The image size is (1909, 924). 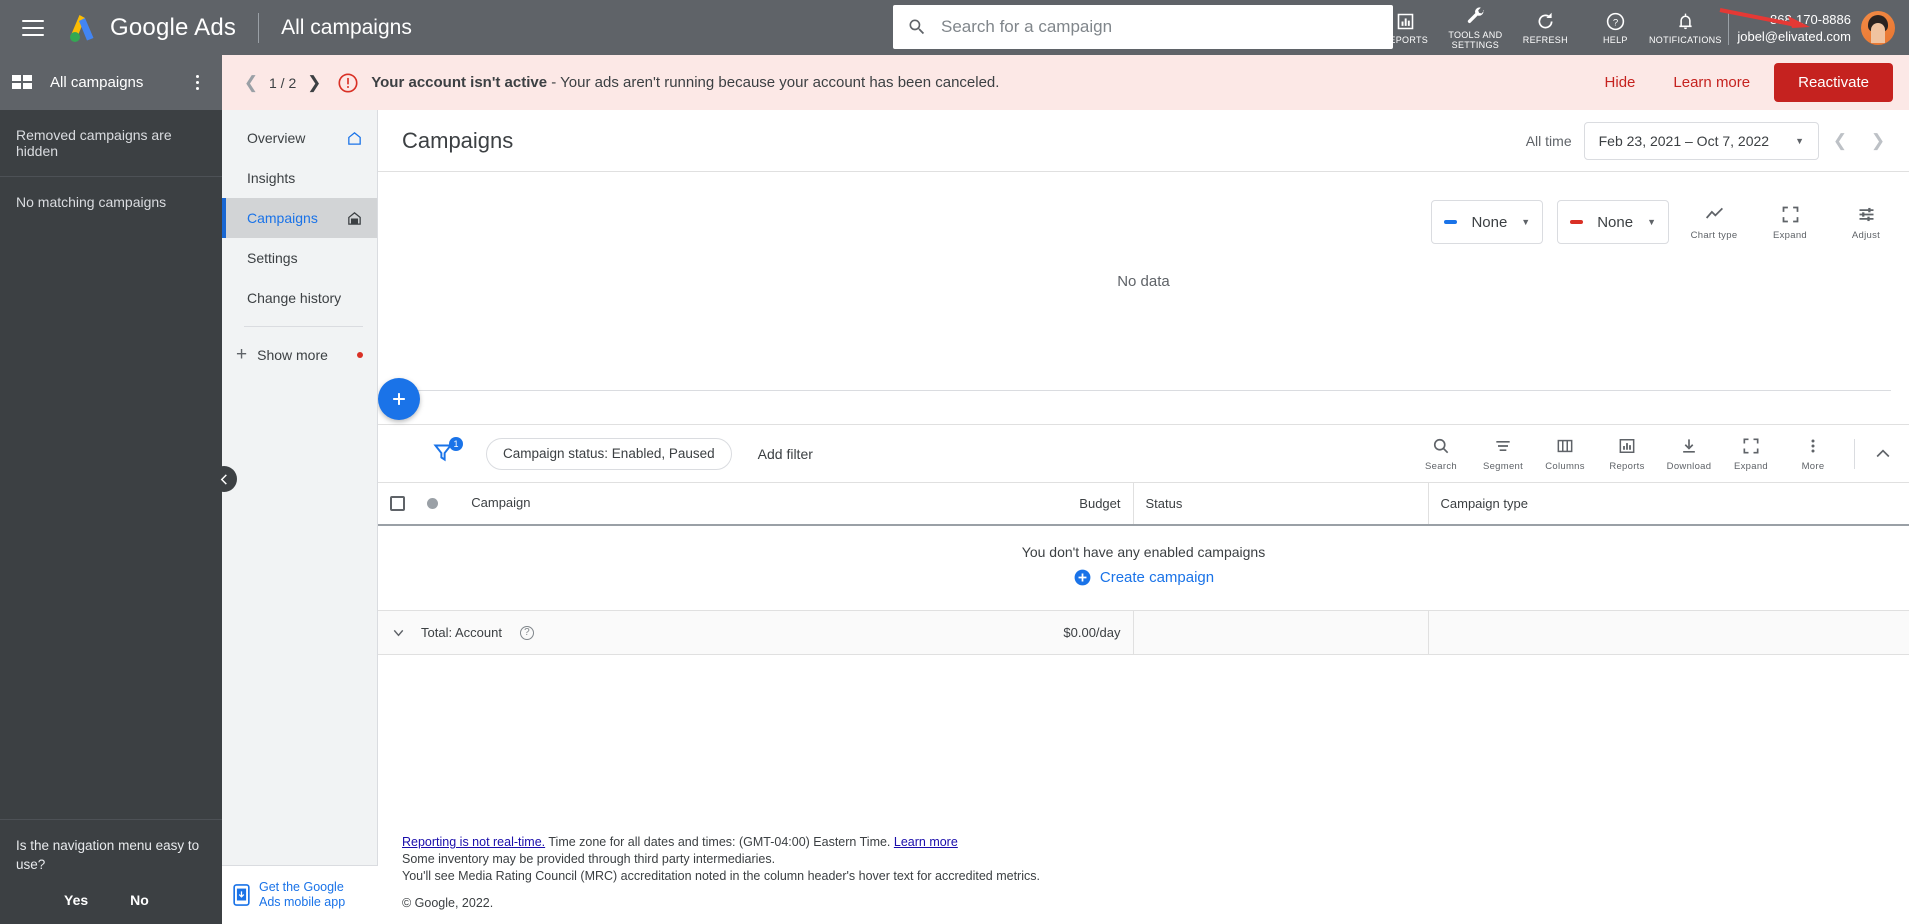 What do you see at coordinates (224, 479) in the screenshot?
I see `side-panel-collapse-handle` at bounding box center [224, 479].